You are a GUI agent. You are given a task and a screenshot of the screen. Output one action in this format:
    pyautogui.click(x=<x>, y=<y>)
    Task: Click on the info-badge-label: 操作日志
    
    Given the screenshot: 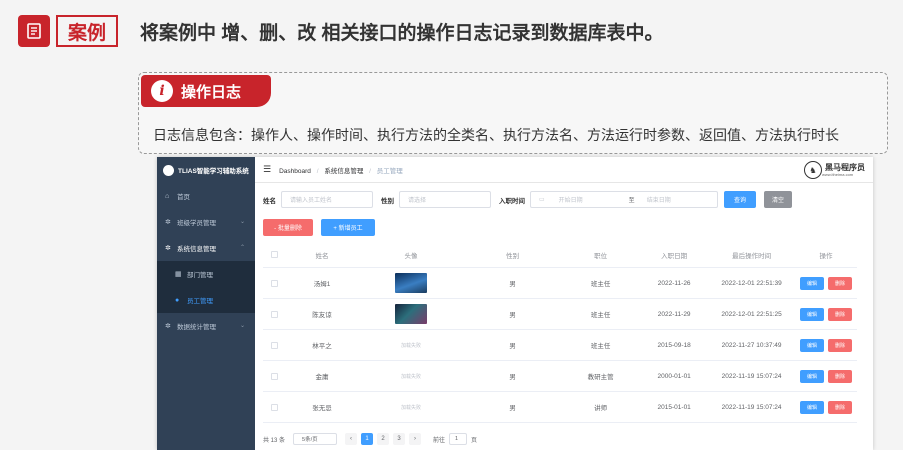 What is the action you would take?
    pyautogui.click(x=211, y=92)
    